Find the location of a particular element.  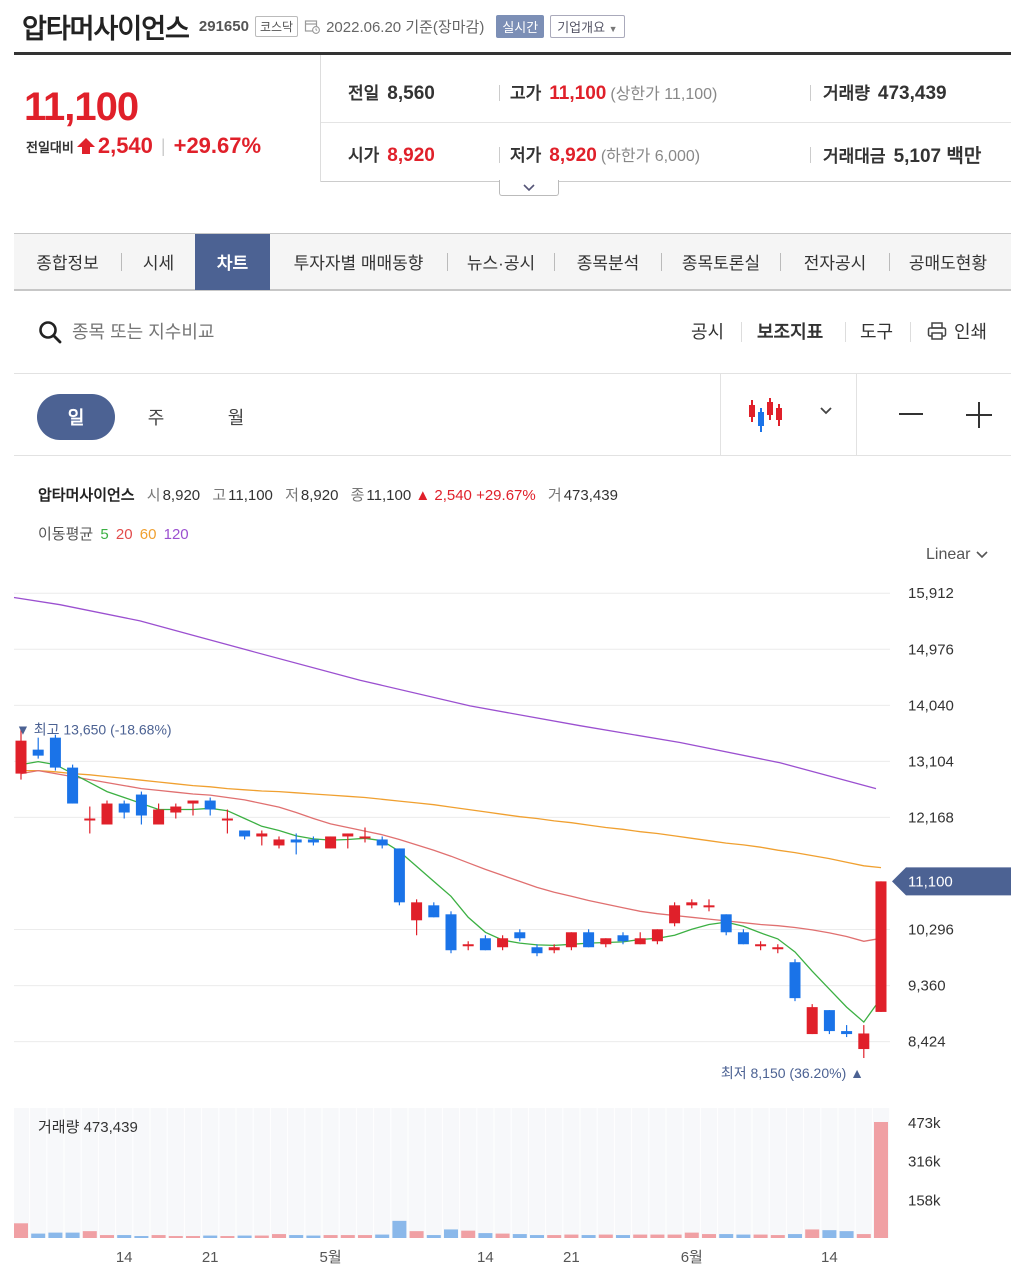

y-tick-label: 12,168 is located at coordinates (931, 817).